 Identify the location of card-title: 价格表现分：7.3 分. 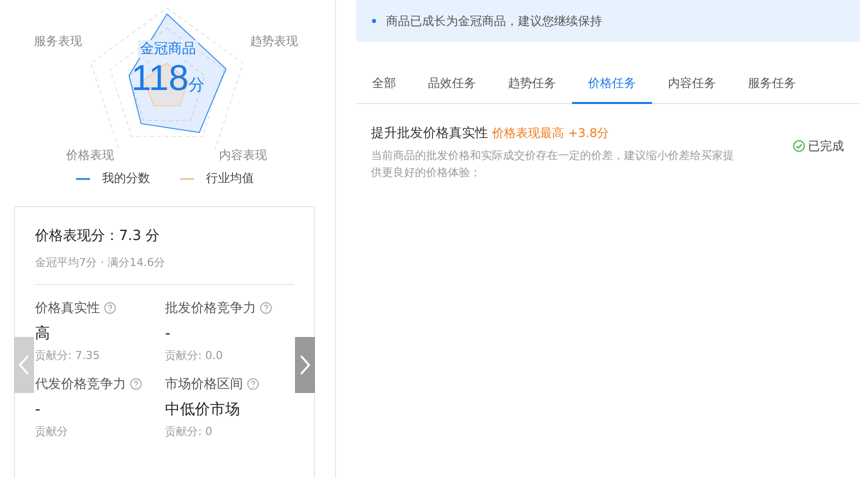
(98, 236).